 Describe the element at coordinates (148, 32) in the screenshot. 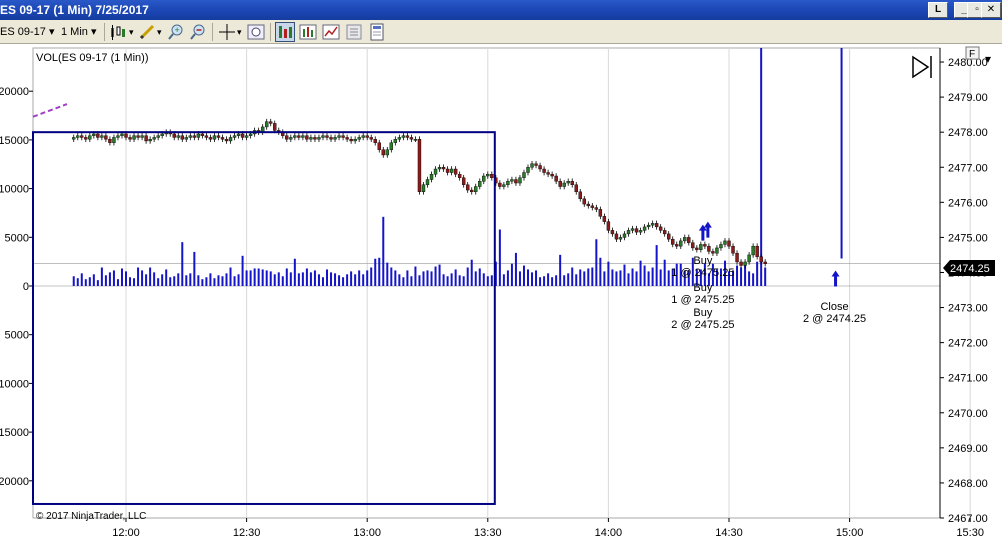

I see `draw-tool-icon` at that location.